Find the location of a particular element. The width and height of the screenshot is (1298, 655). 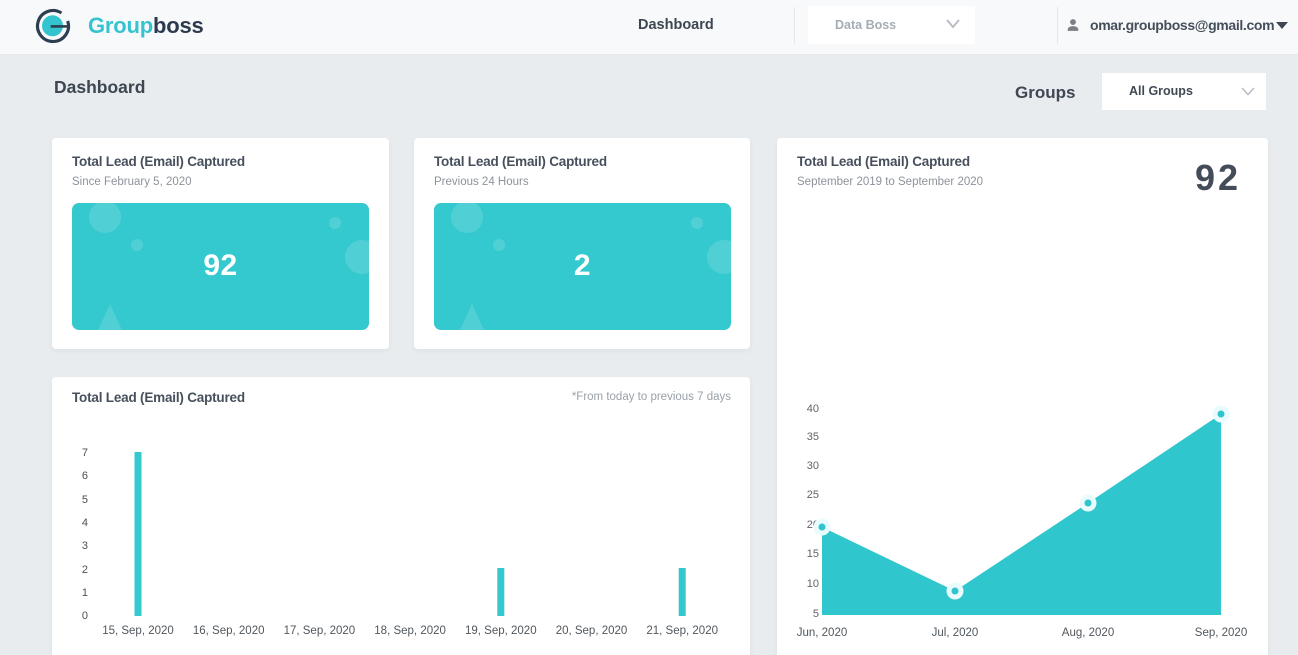

svg-text: Jun, 2020 is located at coordinates (822, 633).